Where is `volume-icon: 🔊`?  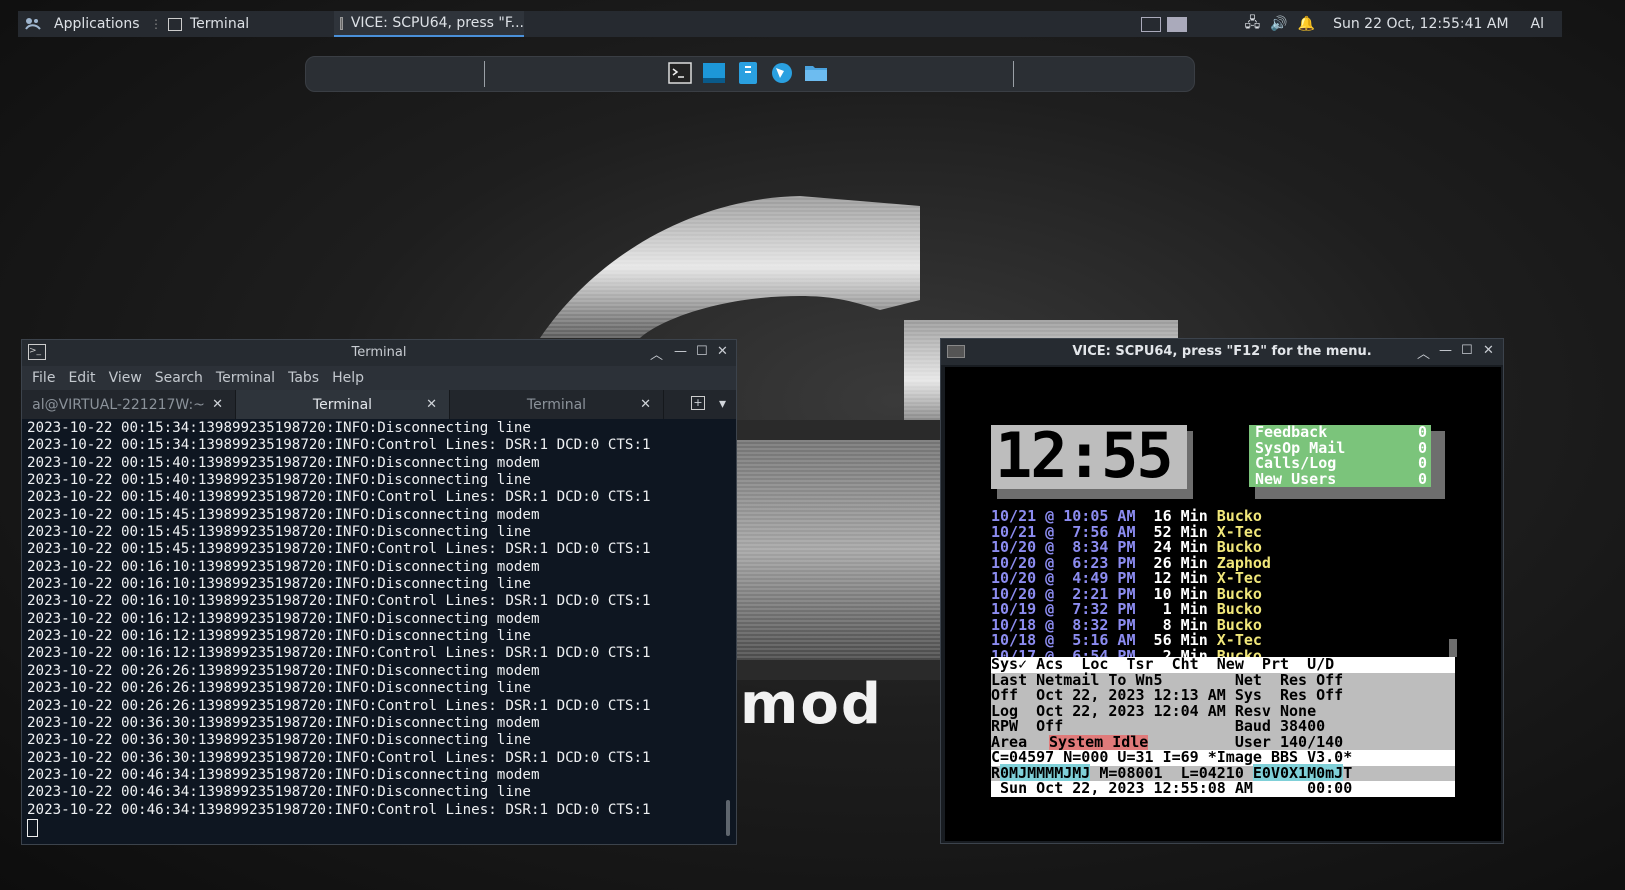 volume-icon: 🔊 is located at coordinates (1278, 24).